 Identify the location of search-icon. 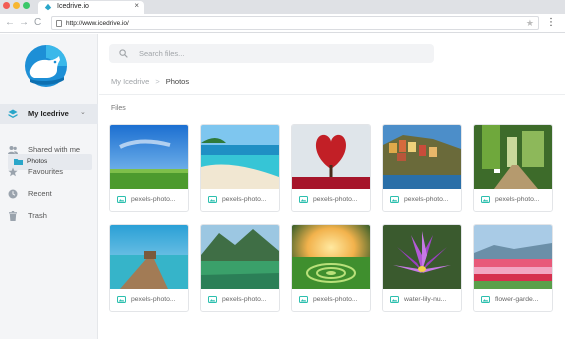
(123, 53).